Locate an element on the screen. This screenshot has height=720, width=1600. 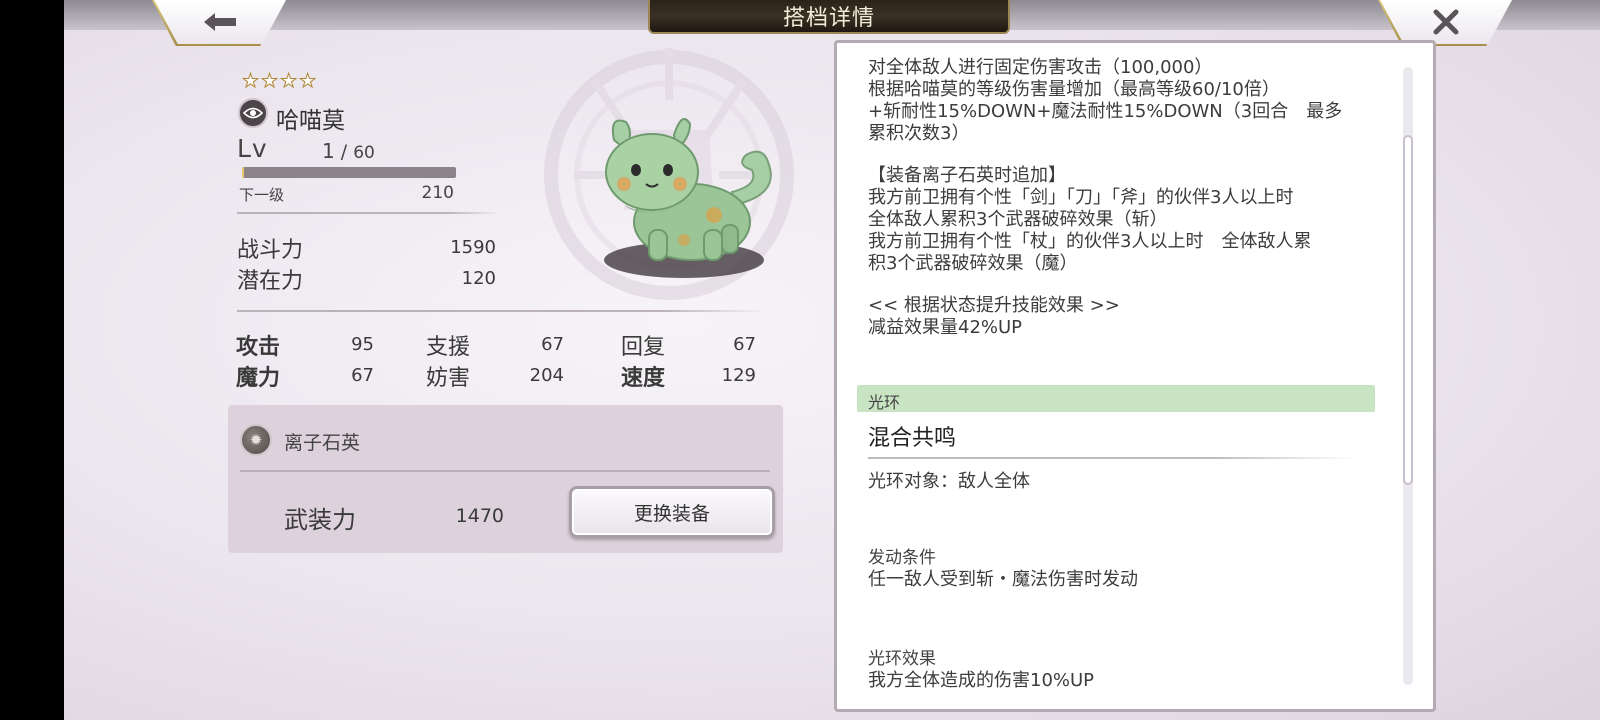
stat-label-recovery: 回复 is located at coordinates (643, 347).